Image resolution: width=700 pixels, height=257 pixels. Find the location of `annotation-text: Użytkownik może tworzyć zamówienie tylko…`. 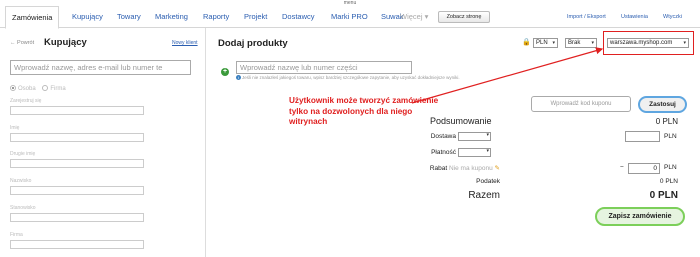

annotation-text: Użytkownik może tworzyć zamówienie tylko… is located at coordinates (364, 111).